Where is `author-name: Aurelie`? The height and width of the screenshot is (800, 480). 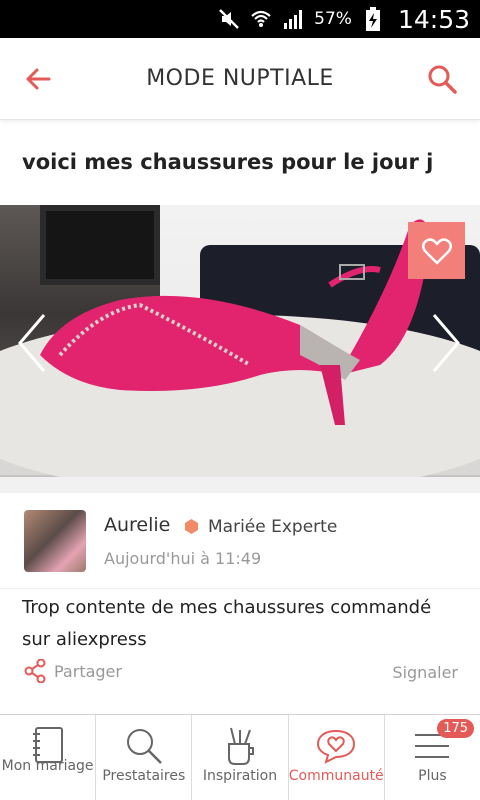
author-name: Aurelie is located at coordinates (137, 525).